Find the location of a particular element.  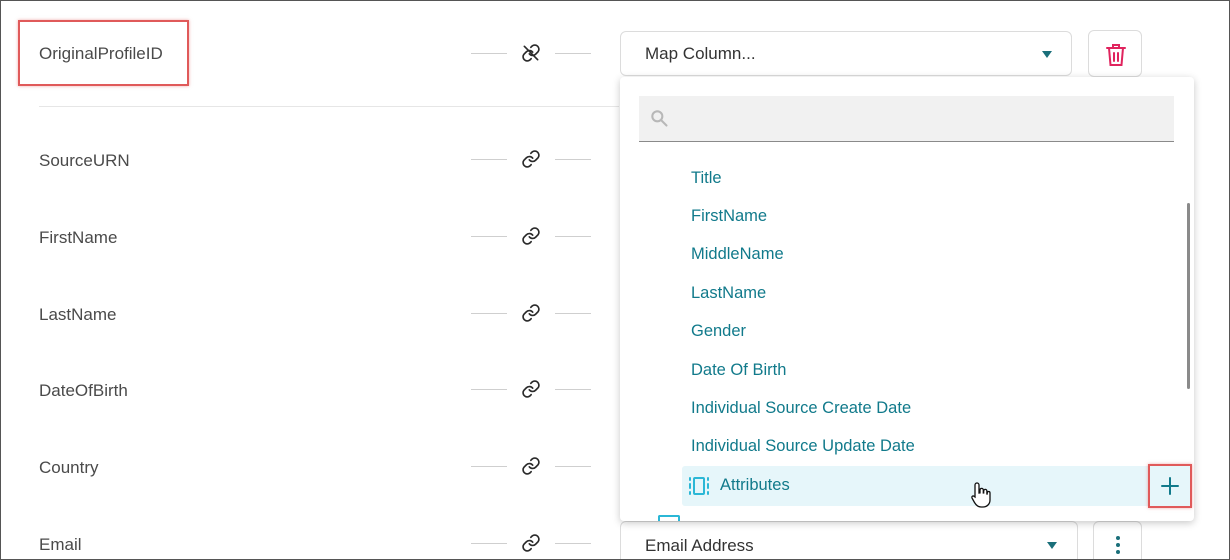

connector-first-name is located at coordinates (531, 236).